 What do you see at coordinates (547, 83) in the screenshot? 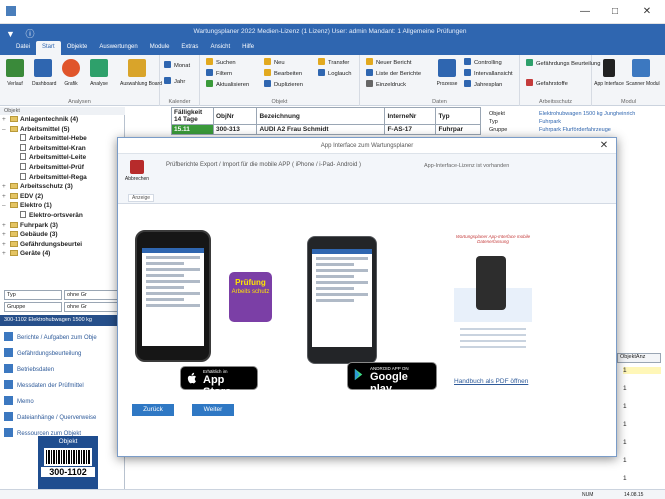
I see `gefahrstoffe-button: Gefahrstoffe` at bounding box center [547, 83].